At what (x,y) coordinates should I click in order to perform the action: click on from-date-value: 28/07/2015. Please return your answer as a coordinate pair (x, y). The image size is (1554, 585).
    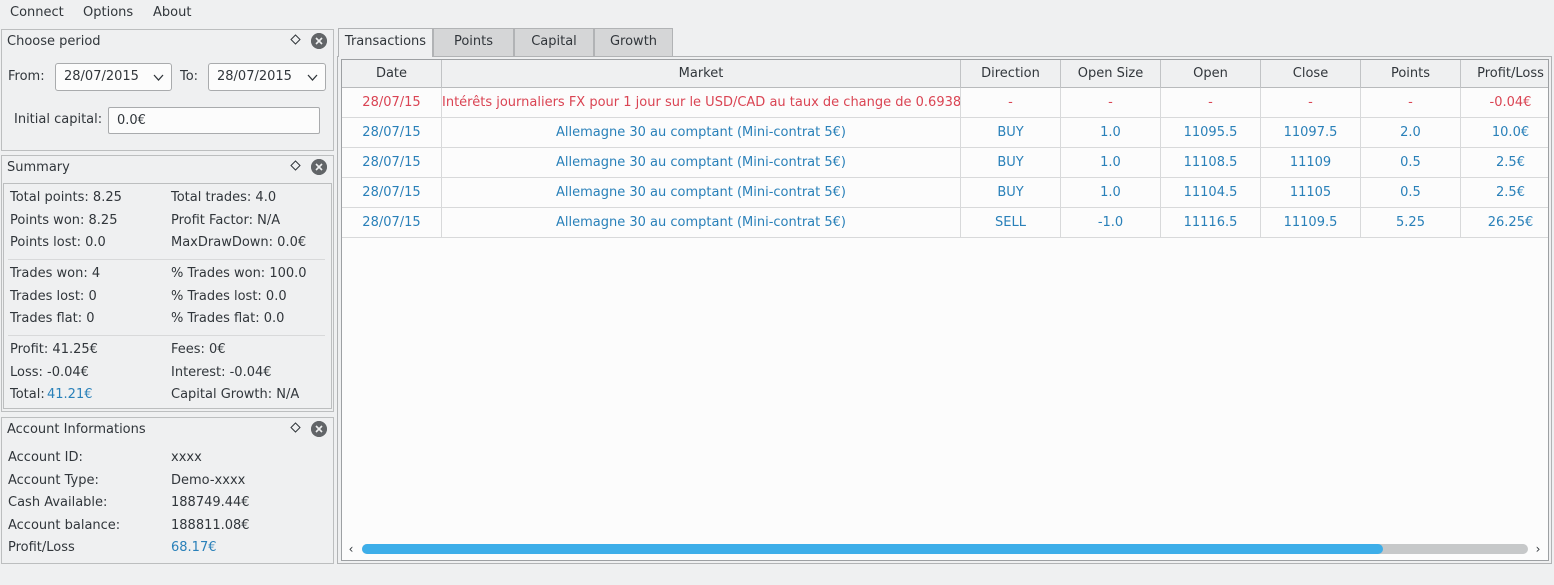
    Looking at the image, I should click on (101, 76).